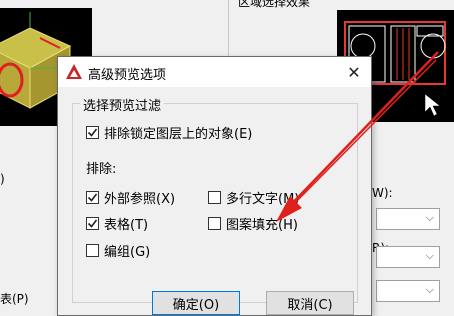  Describe the element at coordinates (310, 303) in the screenshot. I see `cancel-button: 取消(C)` at that location.